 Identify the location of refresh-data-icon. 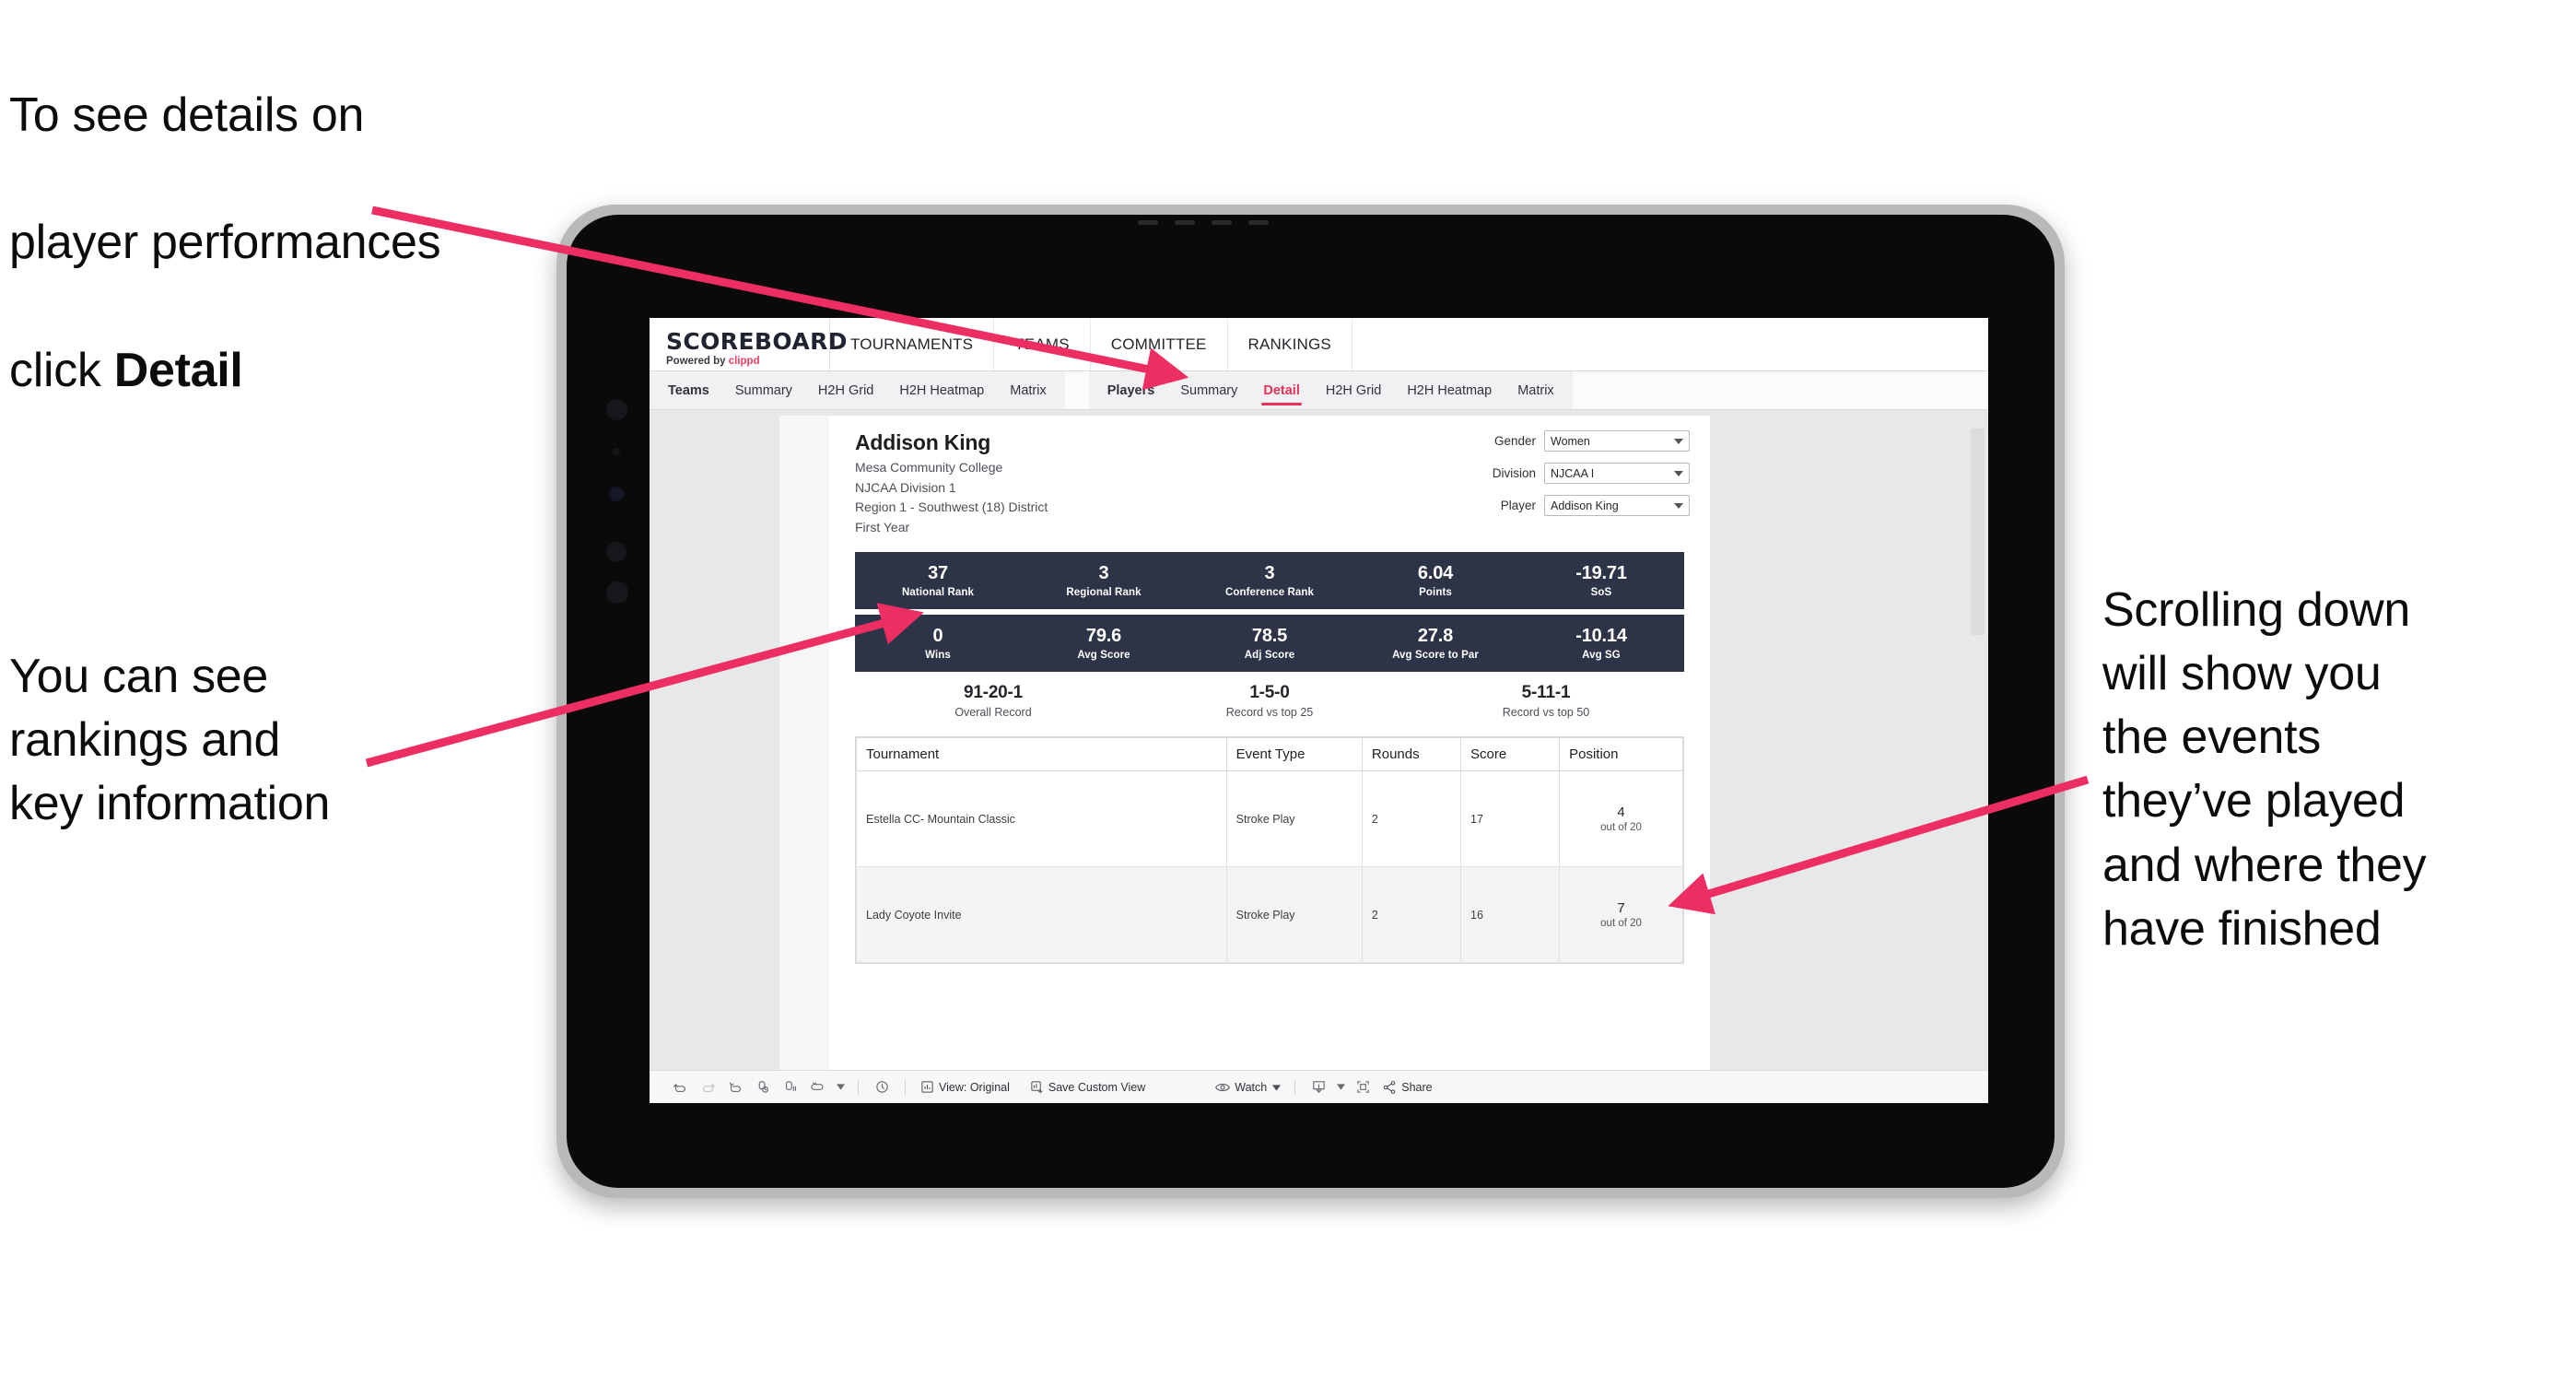
(763, 1087).